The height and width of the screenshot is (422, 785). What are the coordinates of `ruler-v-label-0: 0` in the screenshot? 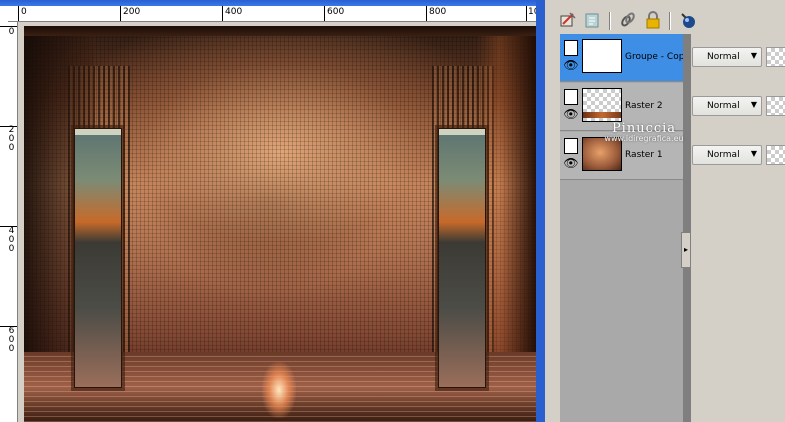 It's located at (11, 32).